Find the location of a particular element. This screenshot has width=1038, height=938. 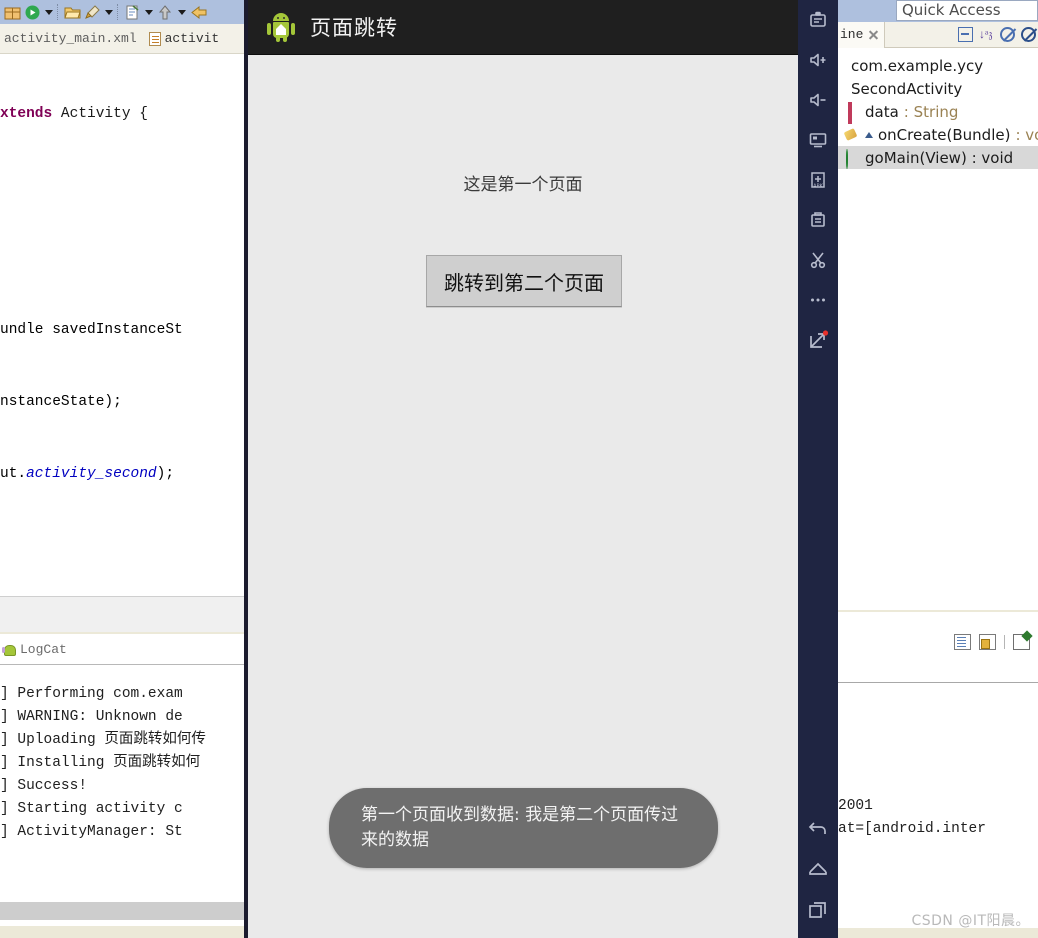

scroll-lock-icon is located at coordinates (987, 642).